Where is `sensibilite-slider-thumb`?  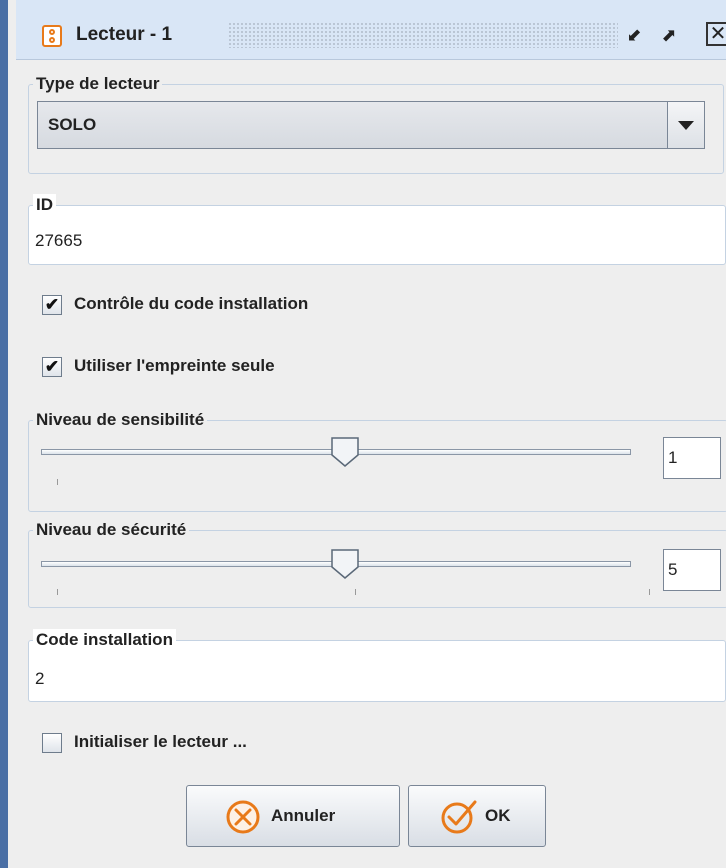
sensibilite-slider-thumb is located at coordinates (345, 452).